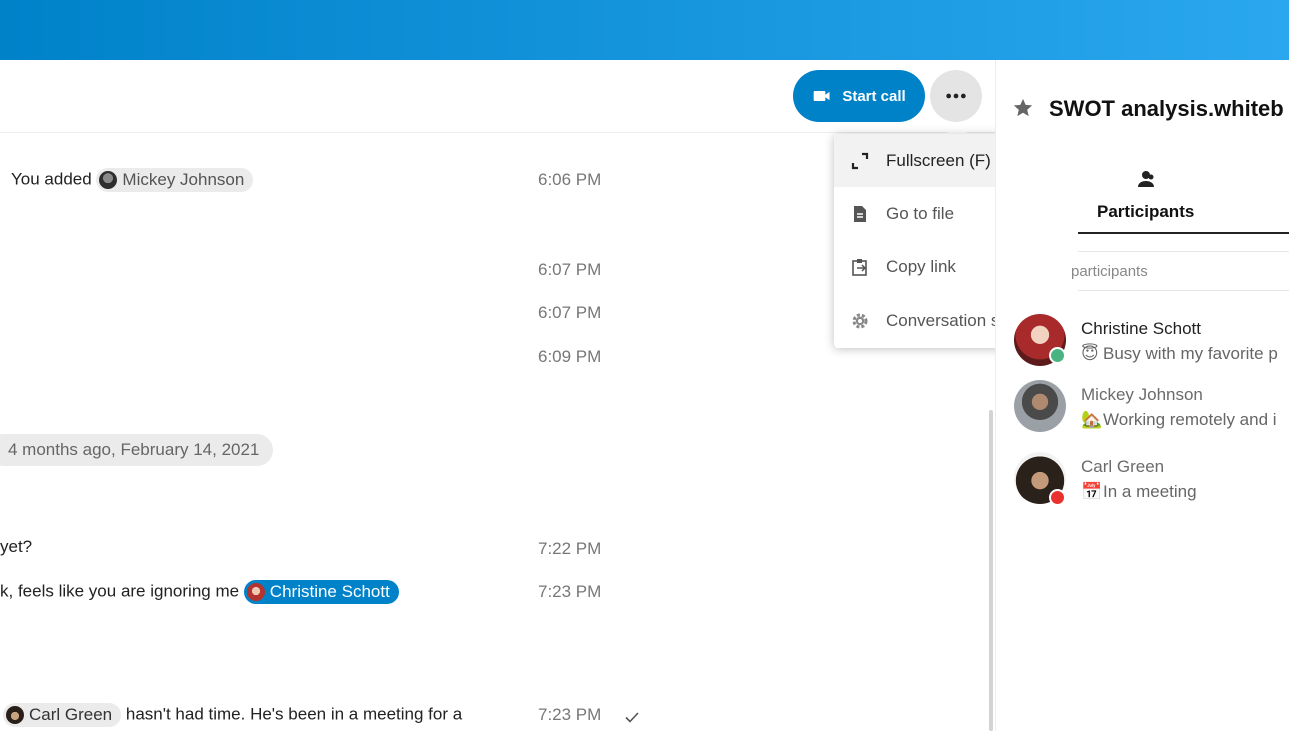 This screenshot has height=731, width=1289. What do you see at coordinates (1092, 419) in the screenshot?
I see `status-emoji: 🏡` at bounding box center [1092, 419].